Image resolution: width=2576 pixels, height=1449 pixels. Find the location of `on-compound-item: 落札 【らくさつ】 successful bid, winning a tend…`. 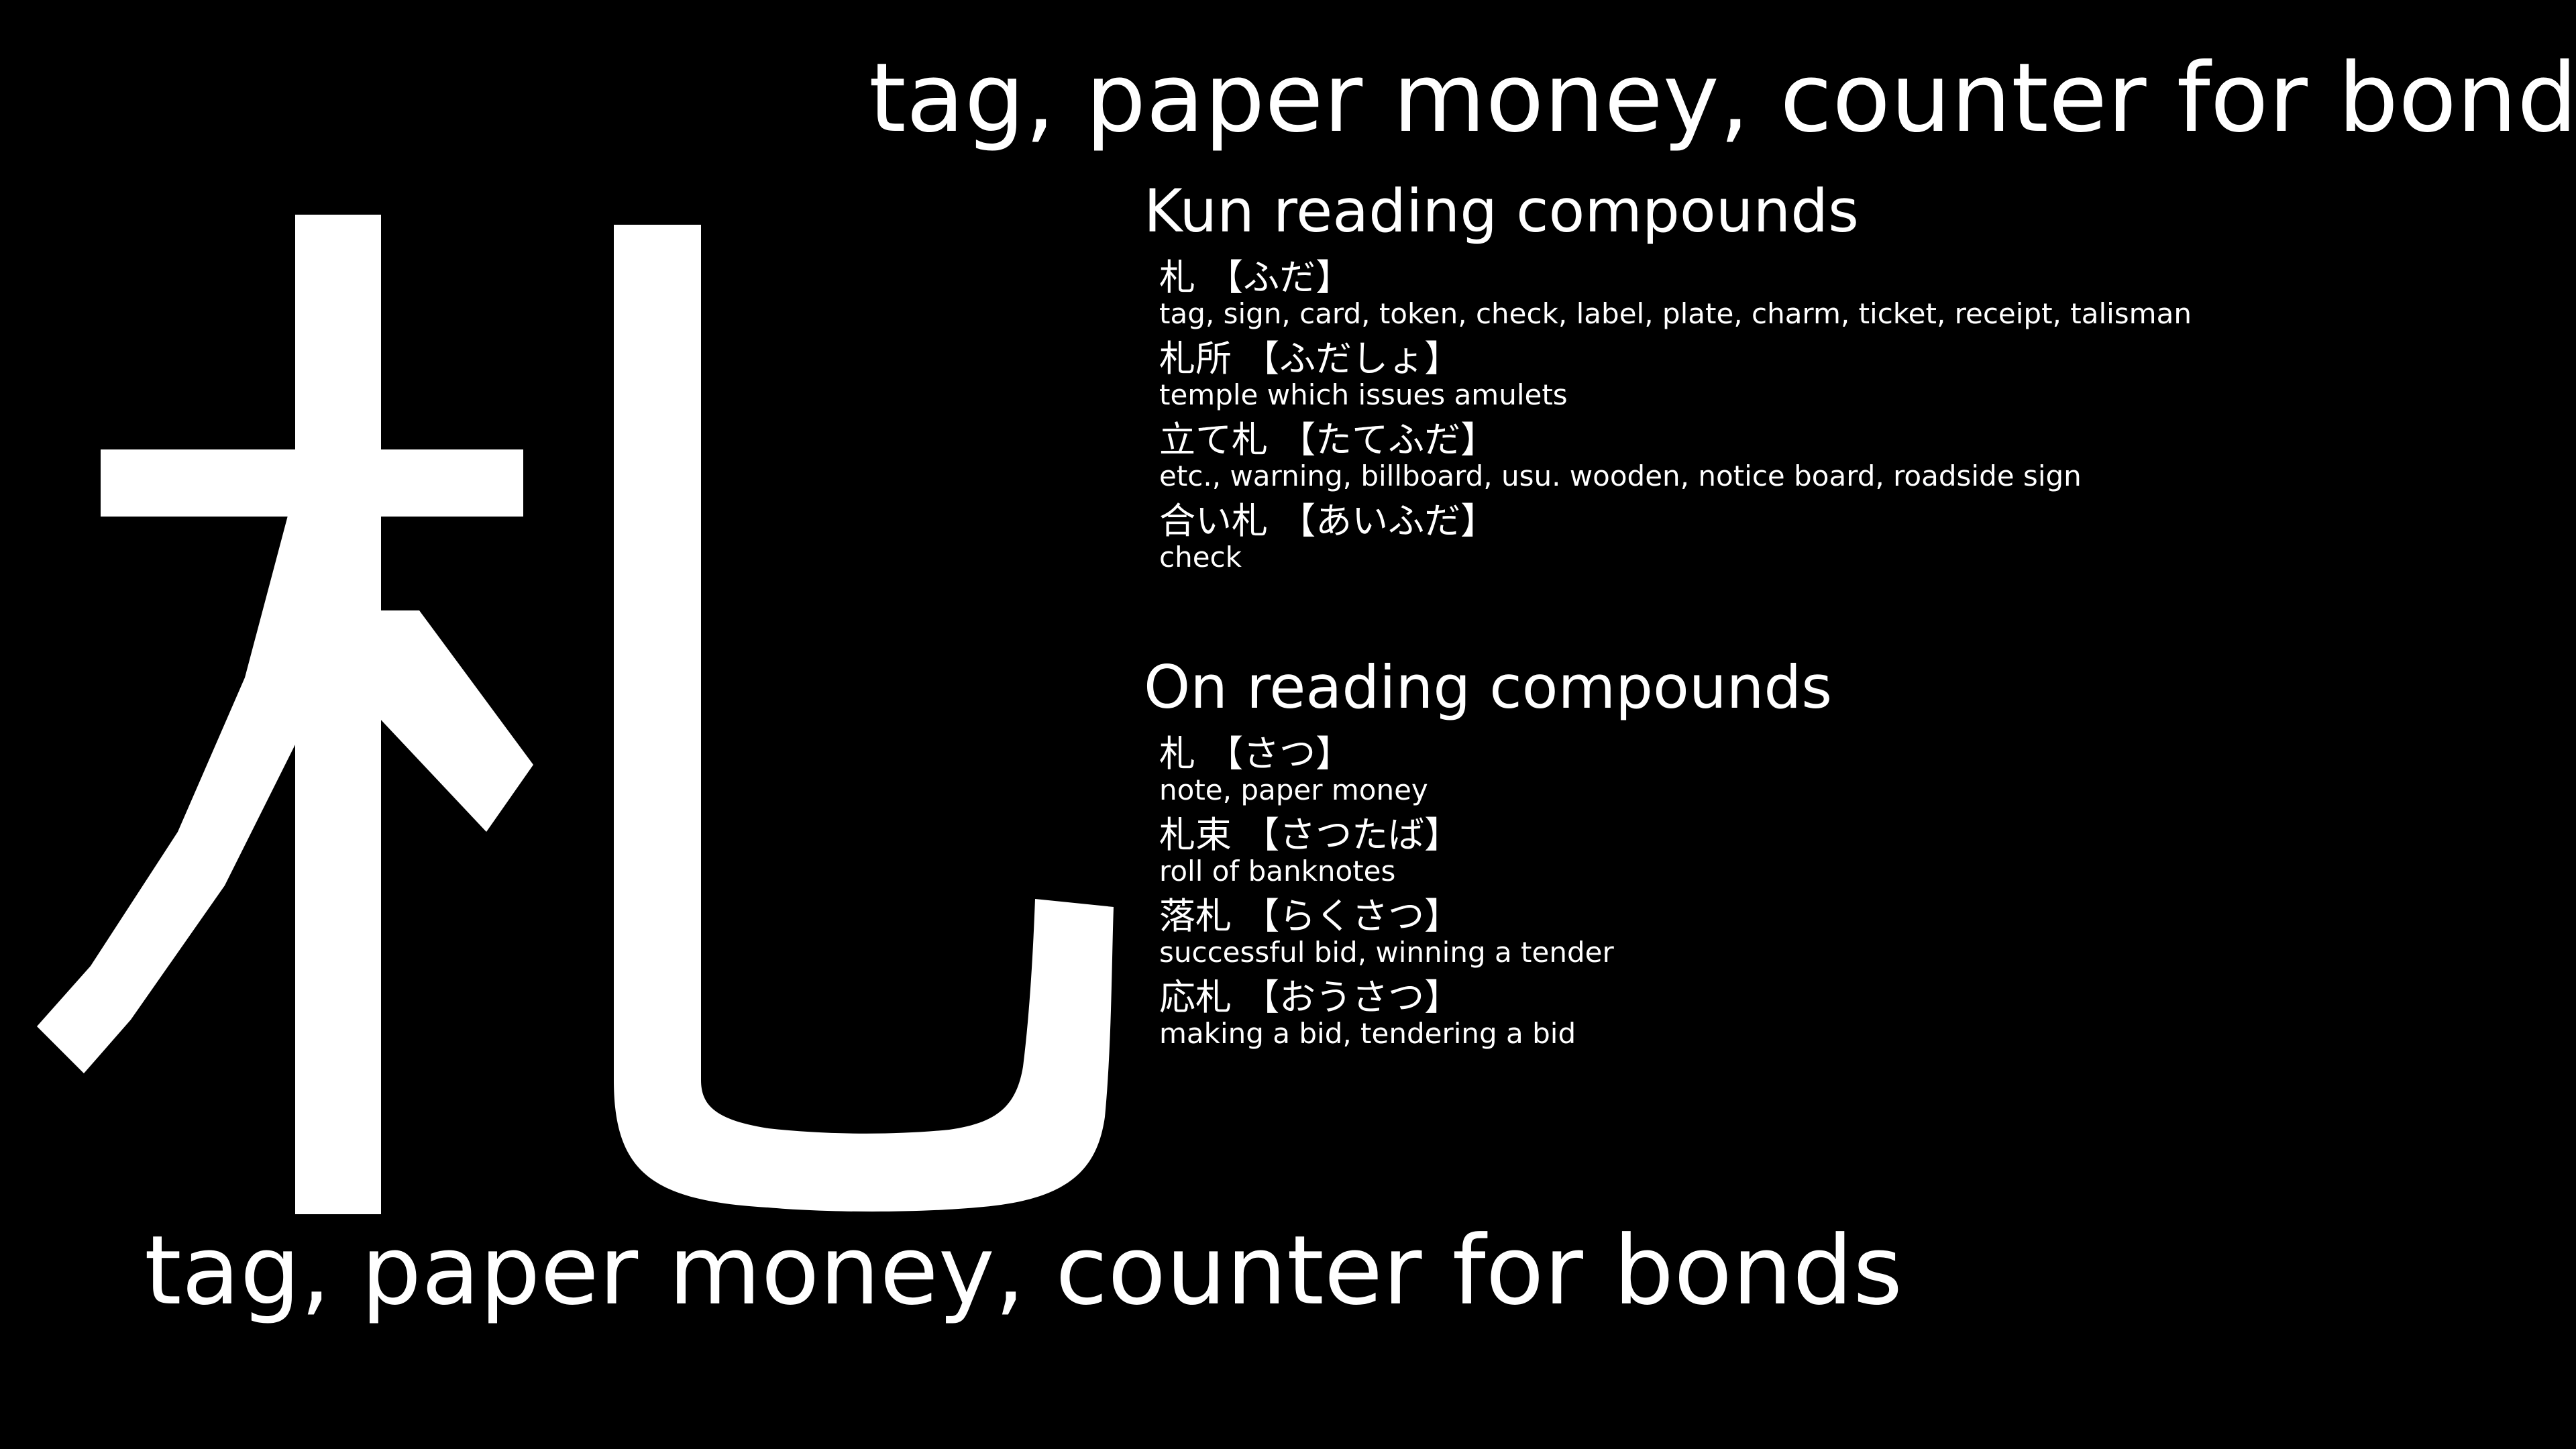

on-compound-item: 落札 【らくさつ】 successful bid, winning a tend… is located at coordinates (1839, 932).